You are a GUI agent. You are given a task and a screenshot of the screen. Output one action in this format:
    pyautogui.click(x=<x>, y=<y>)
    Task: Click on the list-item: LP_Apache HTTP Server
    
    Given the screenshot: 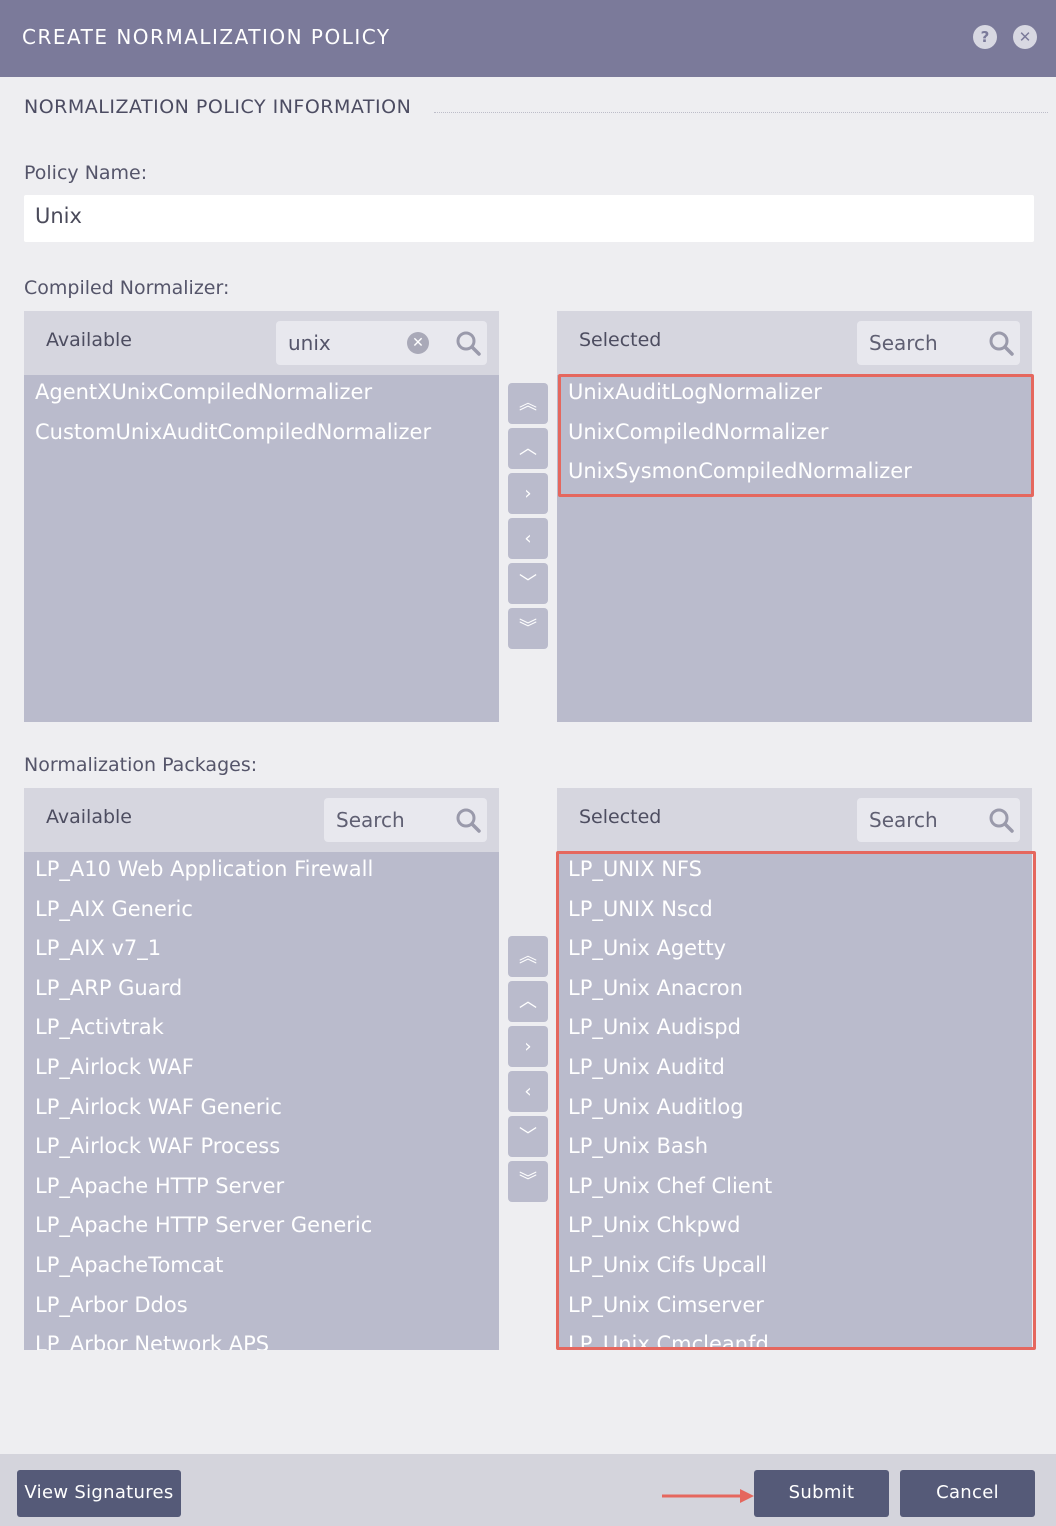 What is the action you would take?
    pyautogui.click(x=261, y=1189)
    